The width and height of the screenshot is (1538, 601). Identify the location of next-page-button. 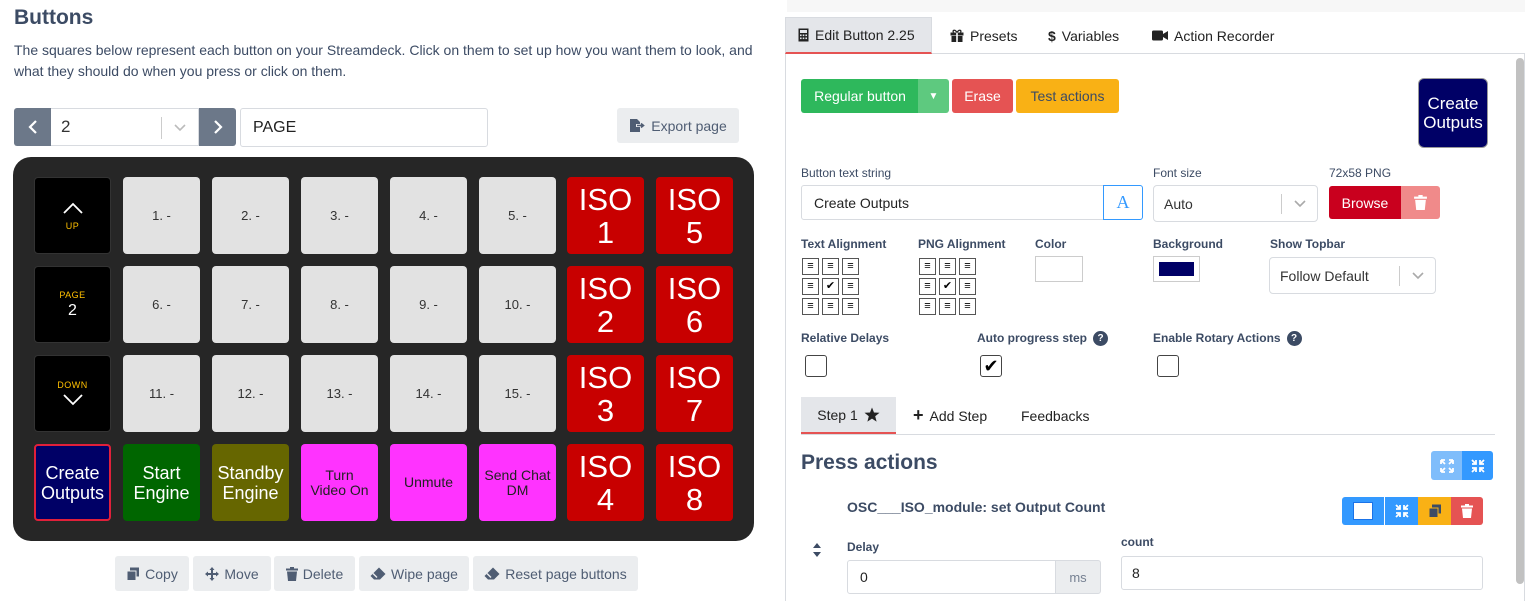
(217, 127).